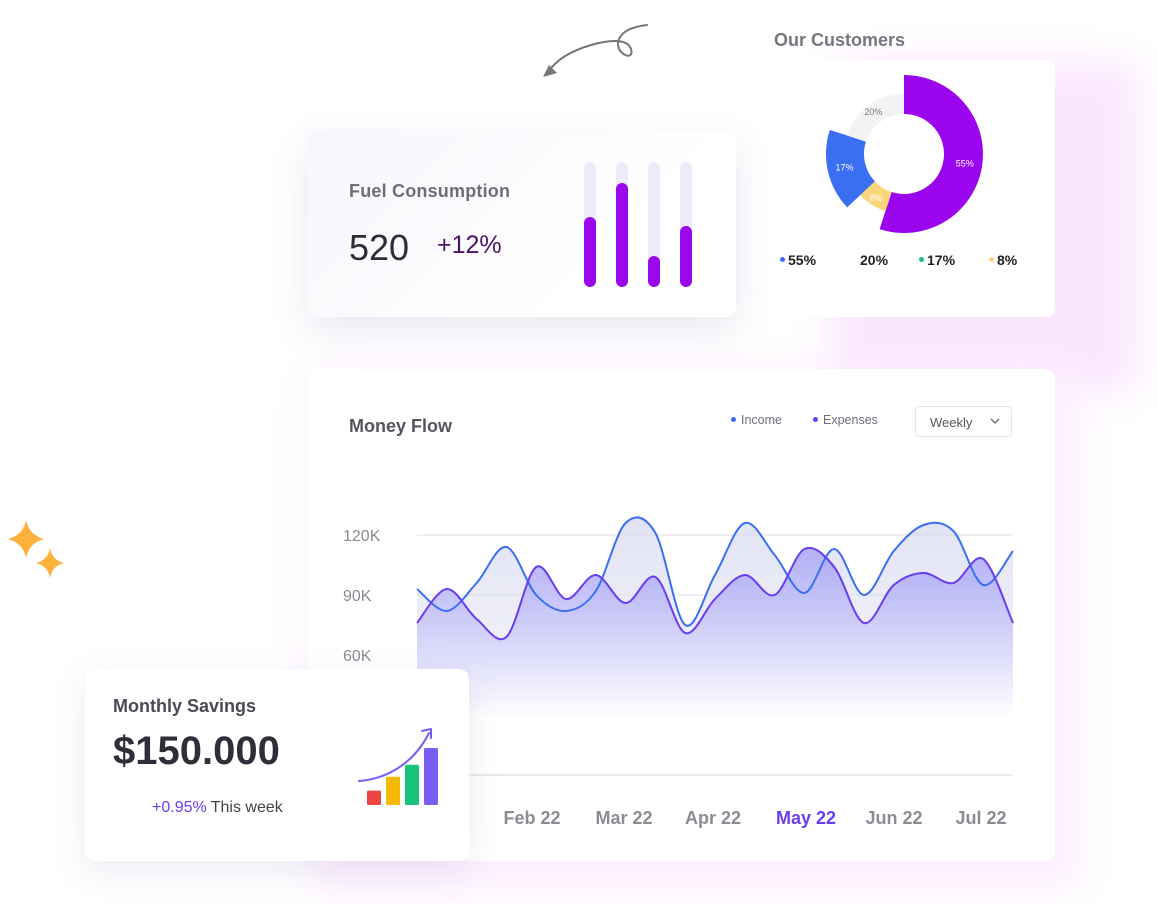 The width and height of the screenshot is (1157, 904). Describe the element at coordinates (995, 421) in the screenshot. I see `chevron-down-icon` at that location.